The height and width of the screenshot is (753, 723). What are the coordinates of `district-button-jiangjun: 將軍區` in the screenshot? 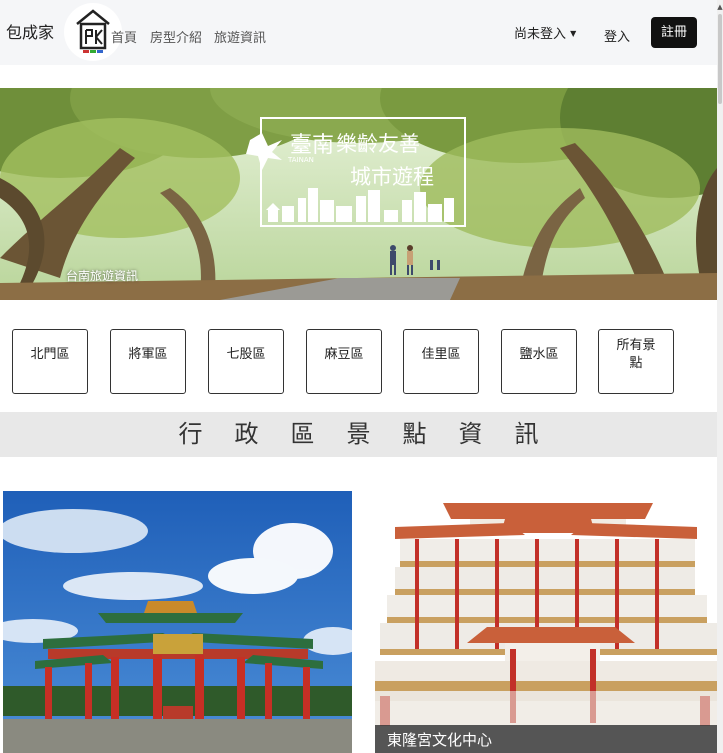 It's located at (148, 361).